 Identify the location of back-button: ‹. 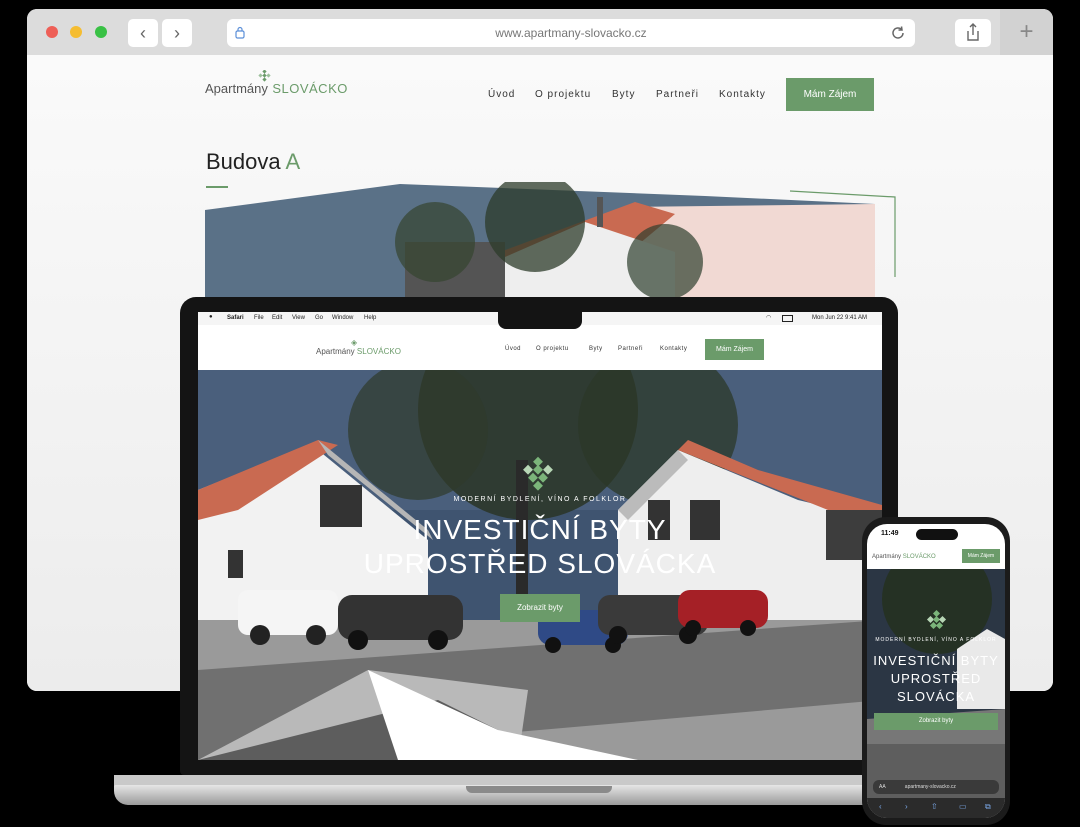
(143, 33).